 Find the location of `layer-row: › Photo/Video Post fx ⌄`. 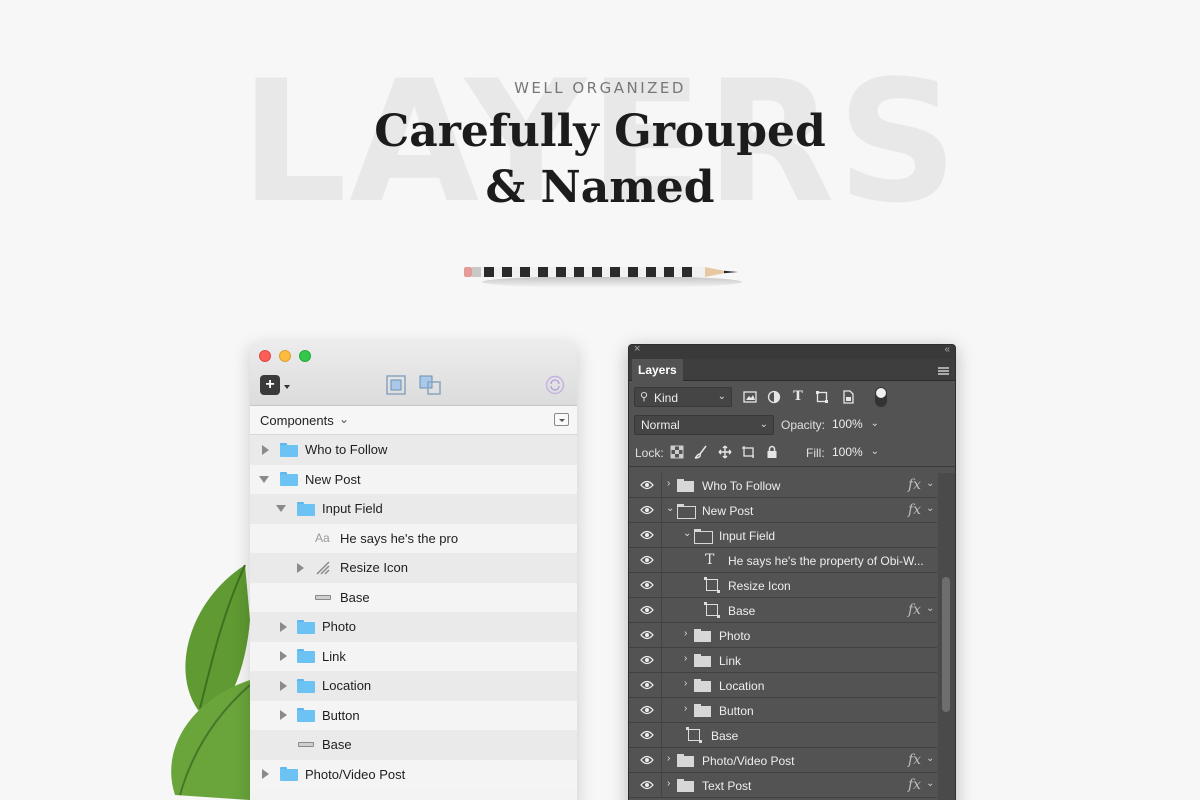

layer-row: › Photo/Video Post fx ⌄ is located at coordinates (783, 760).